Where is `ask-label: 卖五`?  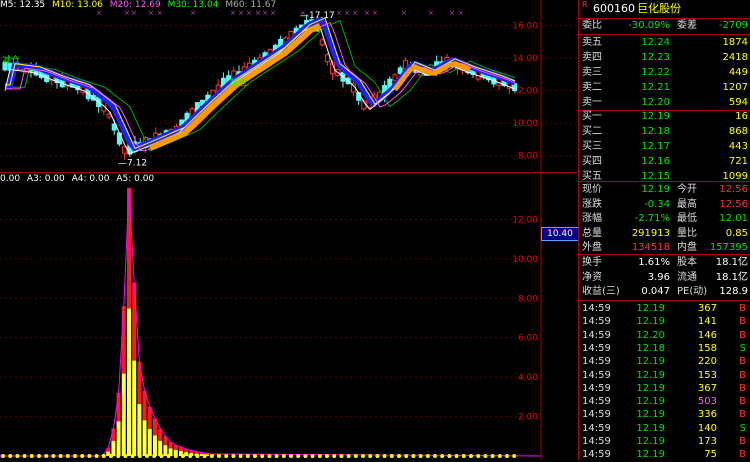 ask-label: 卖五 is located at coordinates (592, 42).